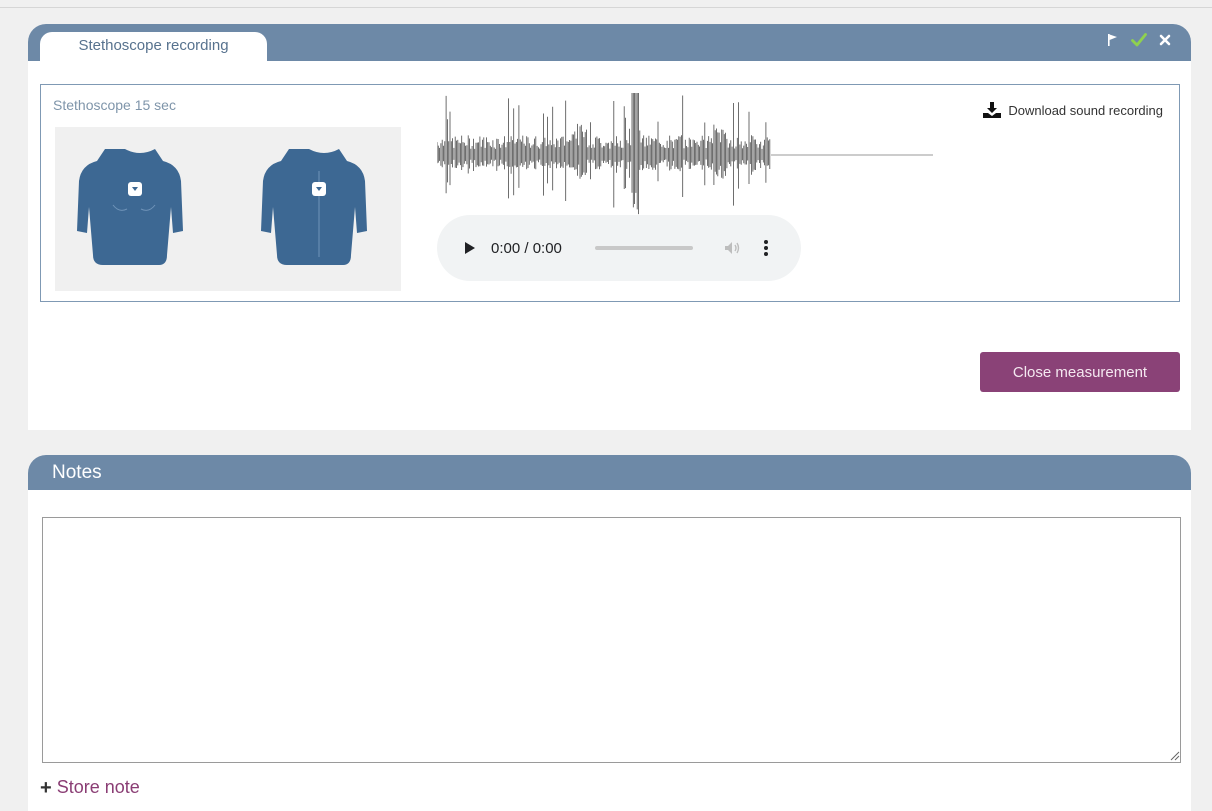 Image resolution: width=1212 pixels, height=811 pixels. I want to click on waveform-signal, so click(604, 154).